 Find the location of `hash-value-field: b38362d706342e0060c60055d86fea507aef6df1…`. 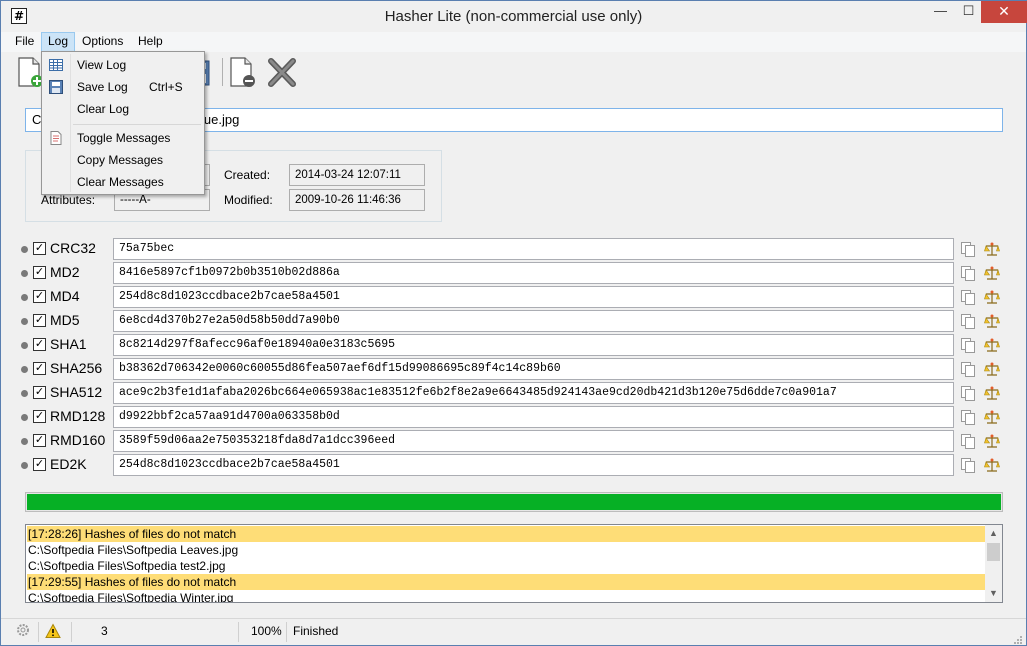

hash-value-field: b38362d706342e0060c60055d86fea507aef6df1… is located at coordinates (533, 369).